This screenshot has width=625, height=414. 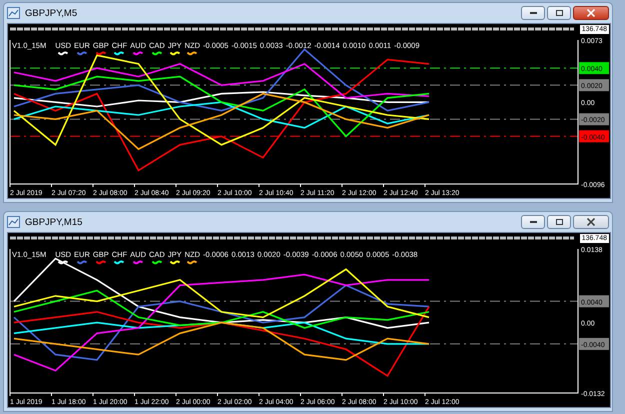 I want to click on window-title: GBPJPY,M5, so click(x=51, y=13).